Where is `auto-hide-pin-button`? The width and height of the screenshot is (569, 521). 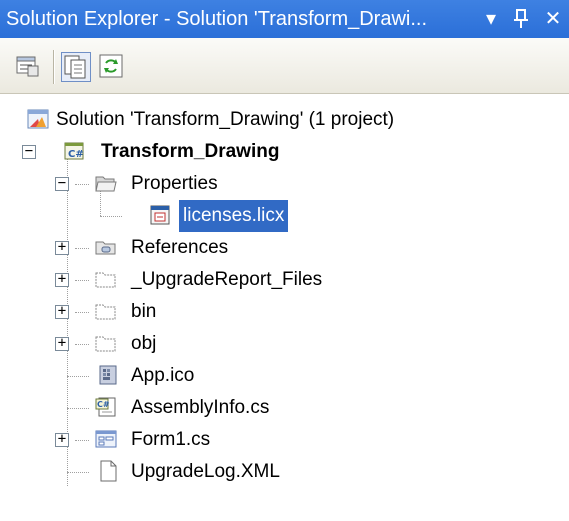
auto-hide-pin-button is located at coordinates (521, 19).